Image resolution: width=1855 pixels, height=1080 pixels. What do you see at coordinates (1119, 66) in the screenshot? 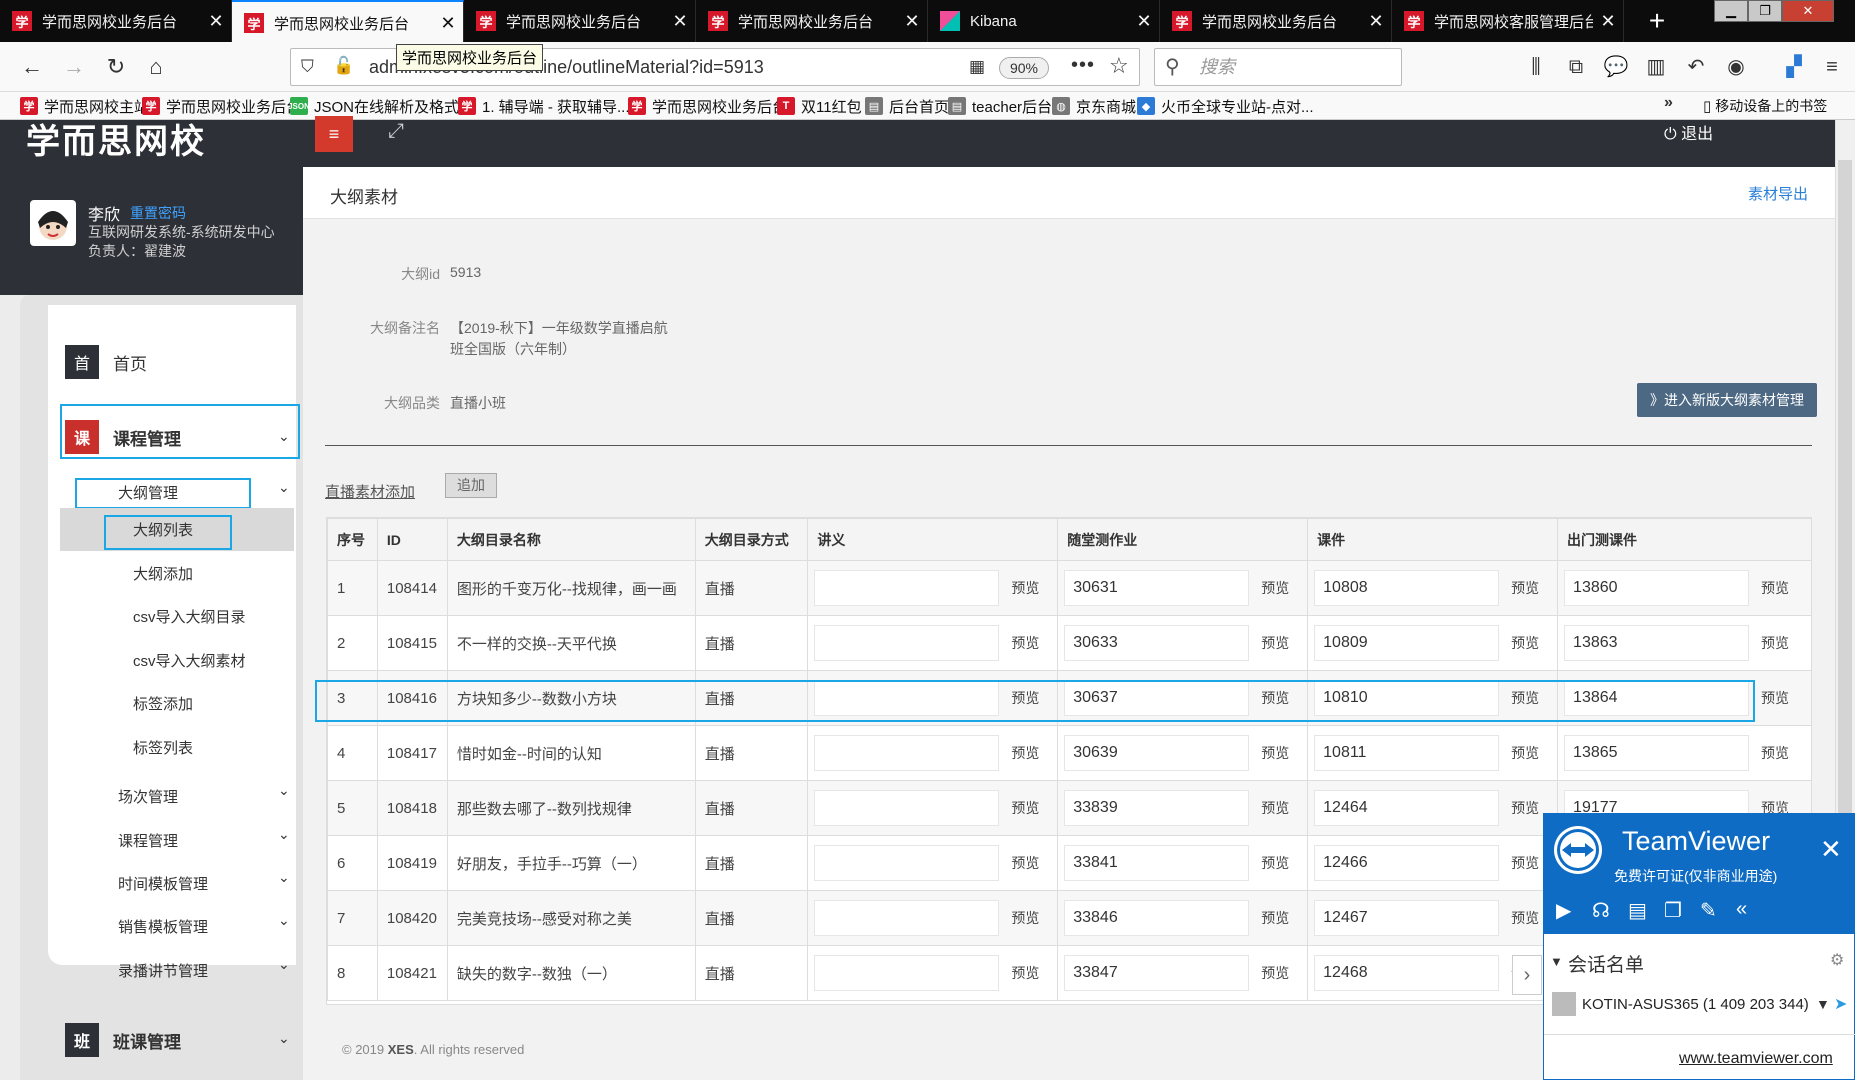
I see `bookmark-star-icon: ☆` at bounding box center [1119, 66].